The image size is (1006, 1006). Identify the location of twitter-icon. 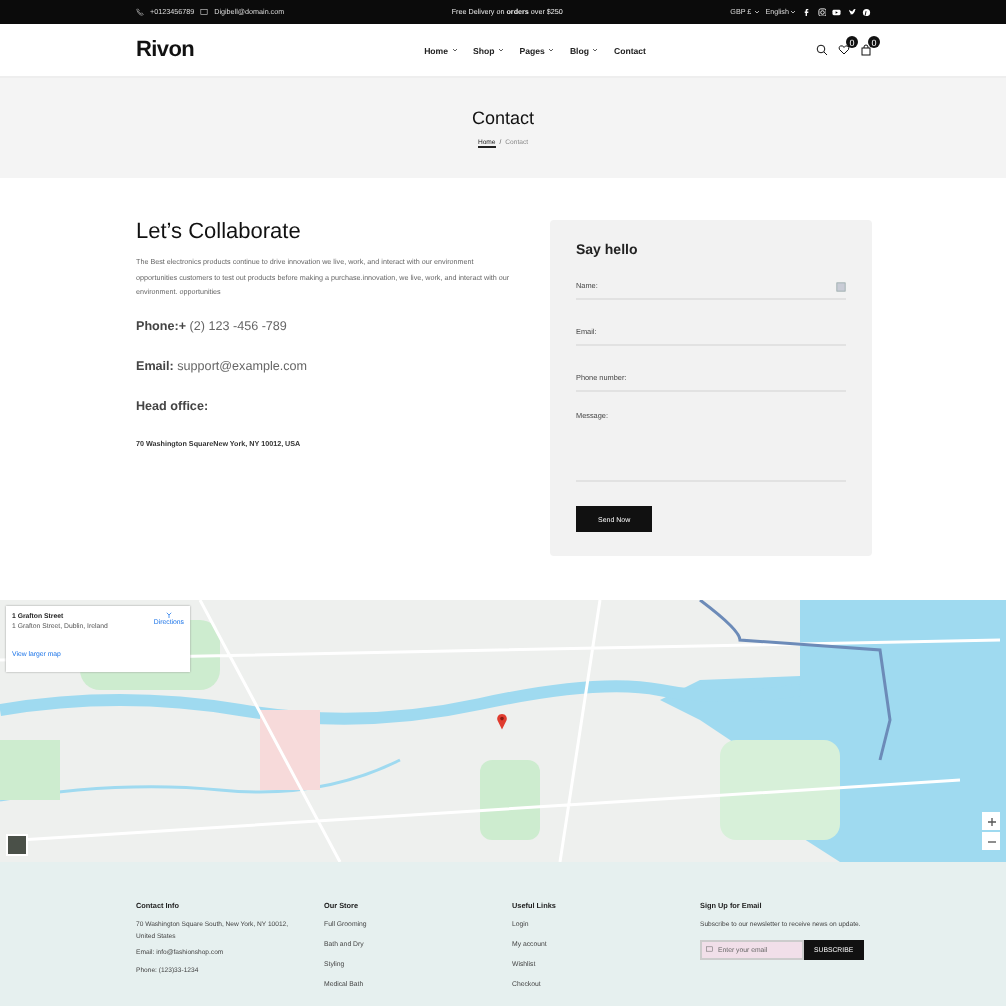
(852, 12).